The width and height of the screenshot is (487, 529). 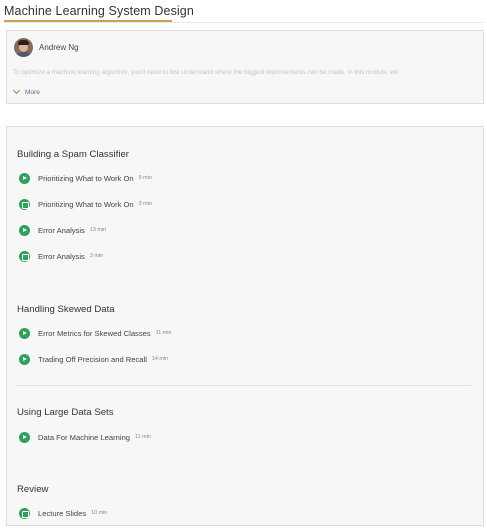 I want to click on lesson-item: Prioritizing What to Work On 9 min, so click(x=85, y=178).